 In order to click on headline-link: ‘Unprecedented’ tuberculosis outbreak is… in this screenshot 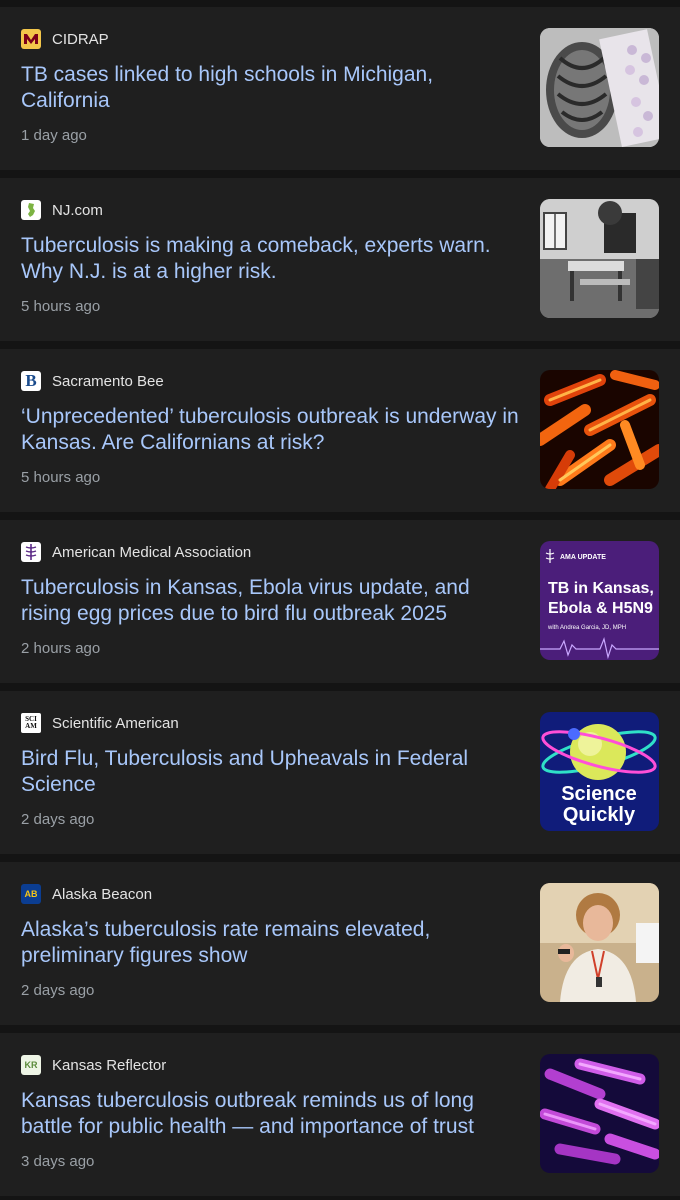, I will do `click(271, 430)`.